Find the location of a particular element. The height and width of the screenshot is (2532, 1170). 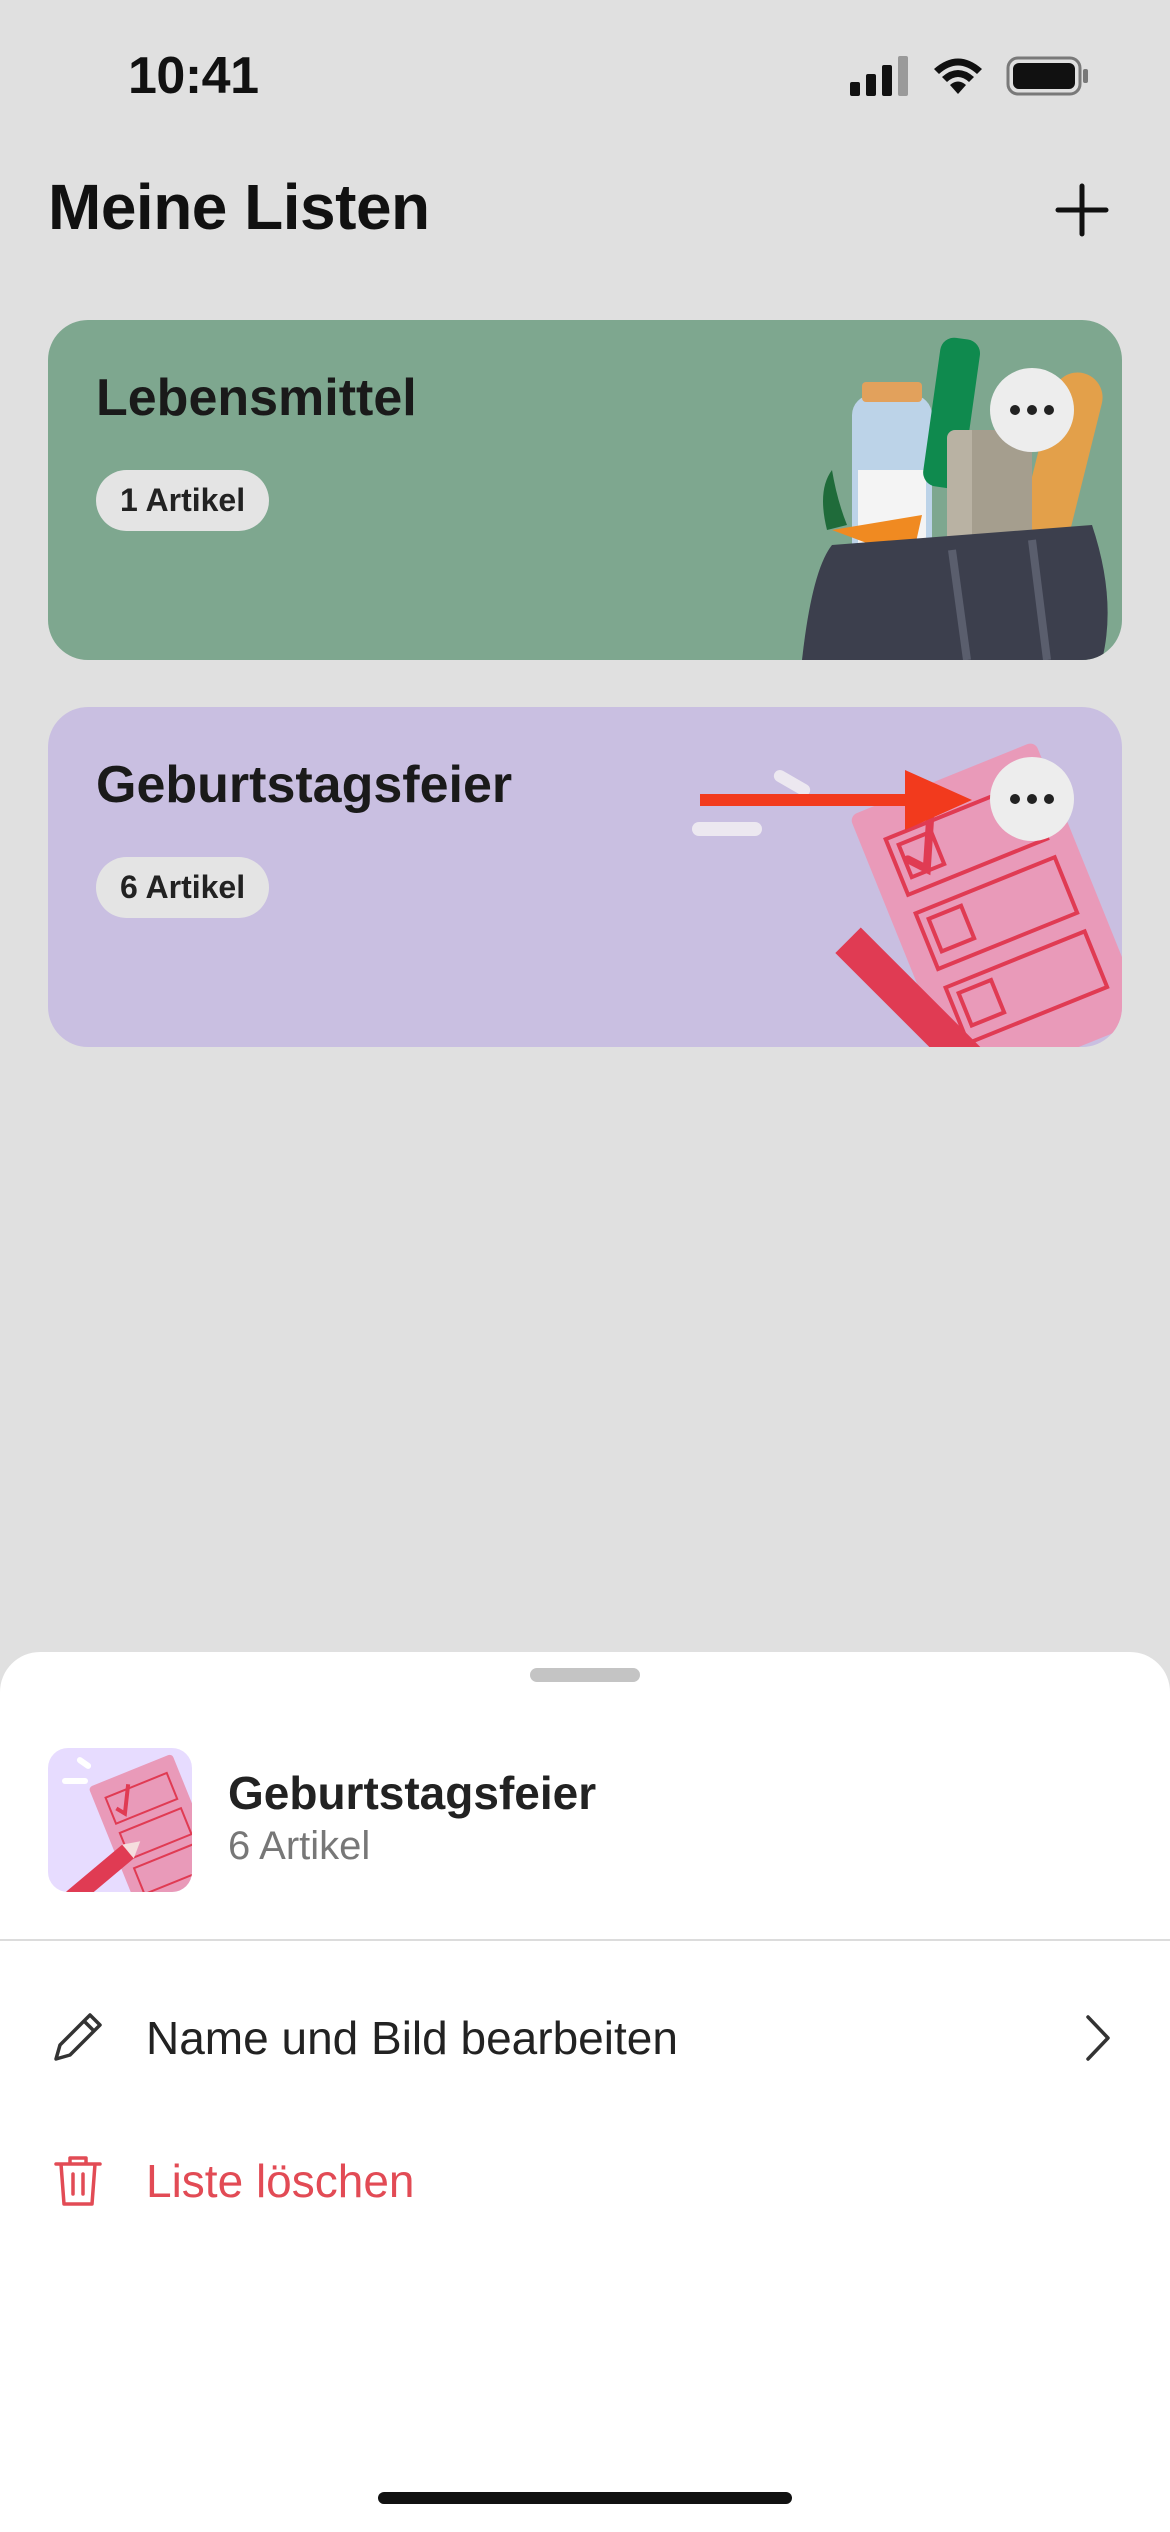

trash-icon is located at coordinates (78, 2181).